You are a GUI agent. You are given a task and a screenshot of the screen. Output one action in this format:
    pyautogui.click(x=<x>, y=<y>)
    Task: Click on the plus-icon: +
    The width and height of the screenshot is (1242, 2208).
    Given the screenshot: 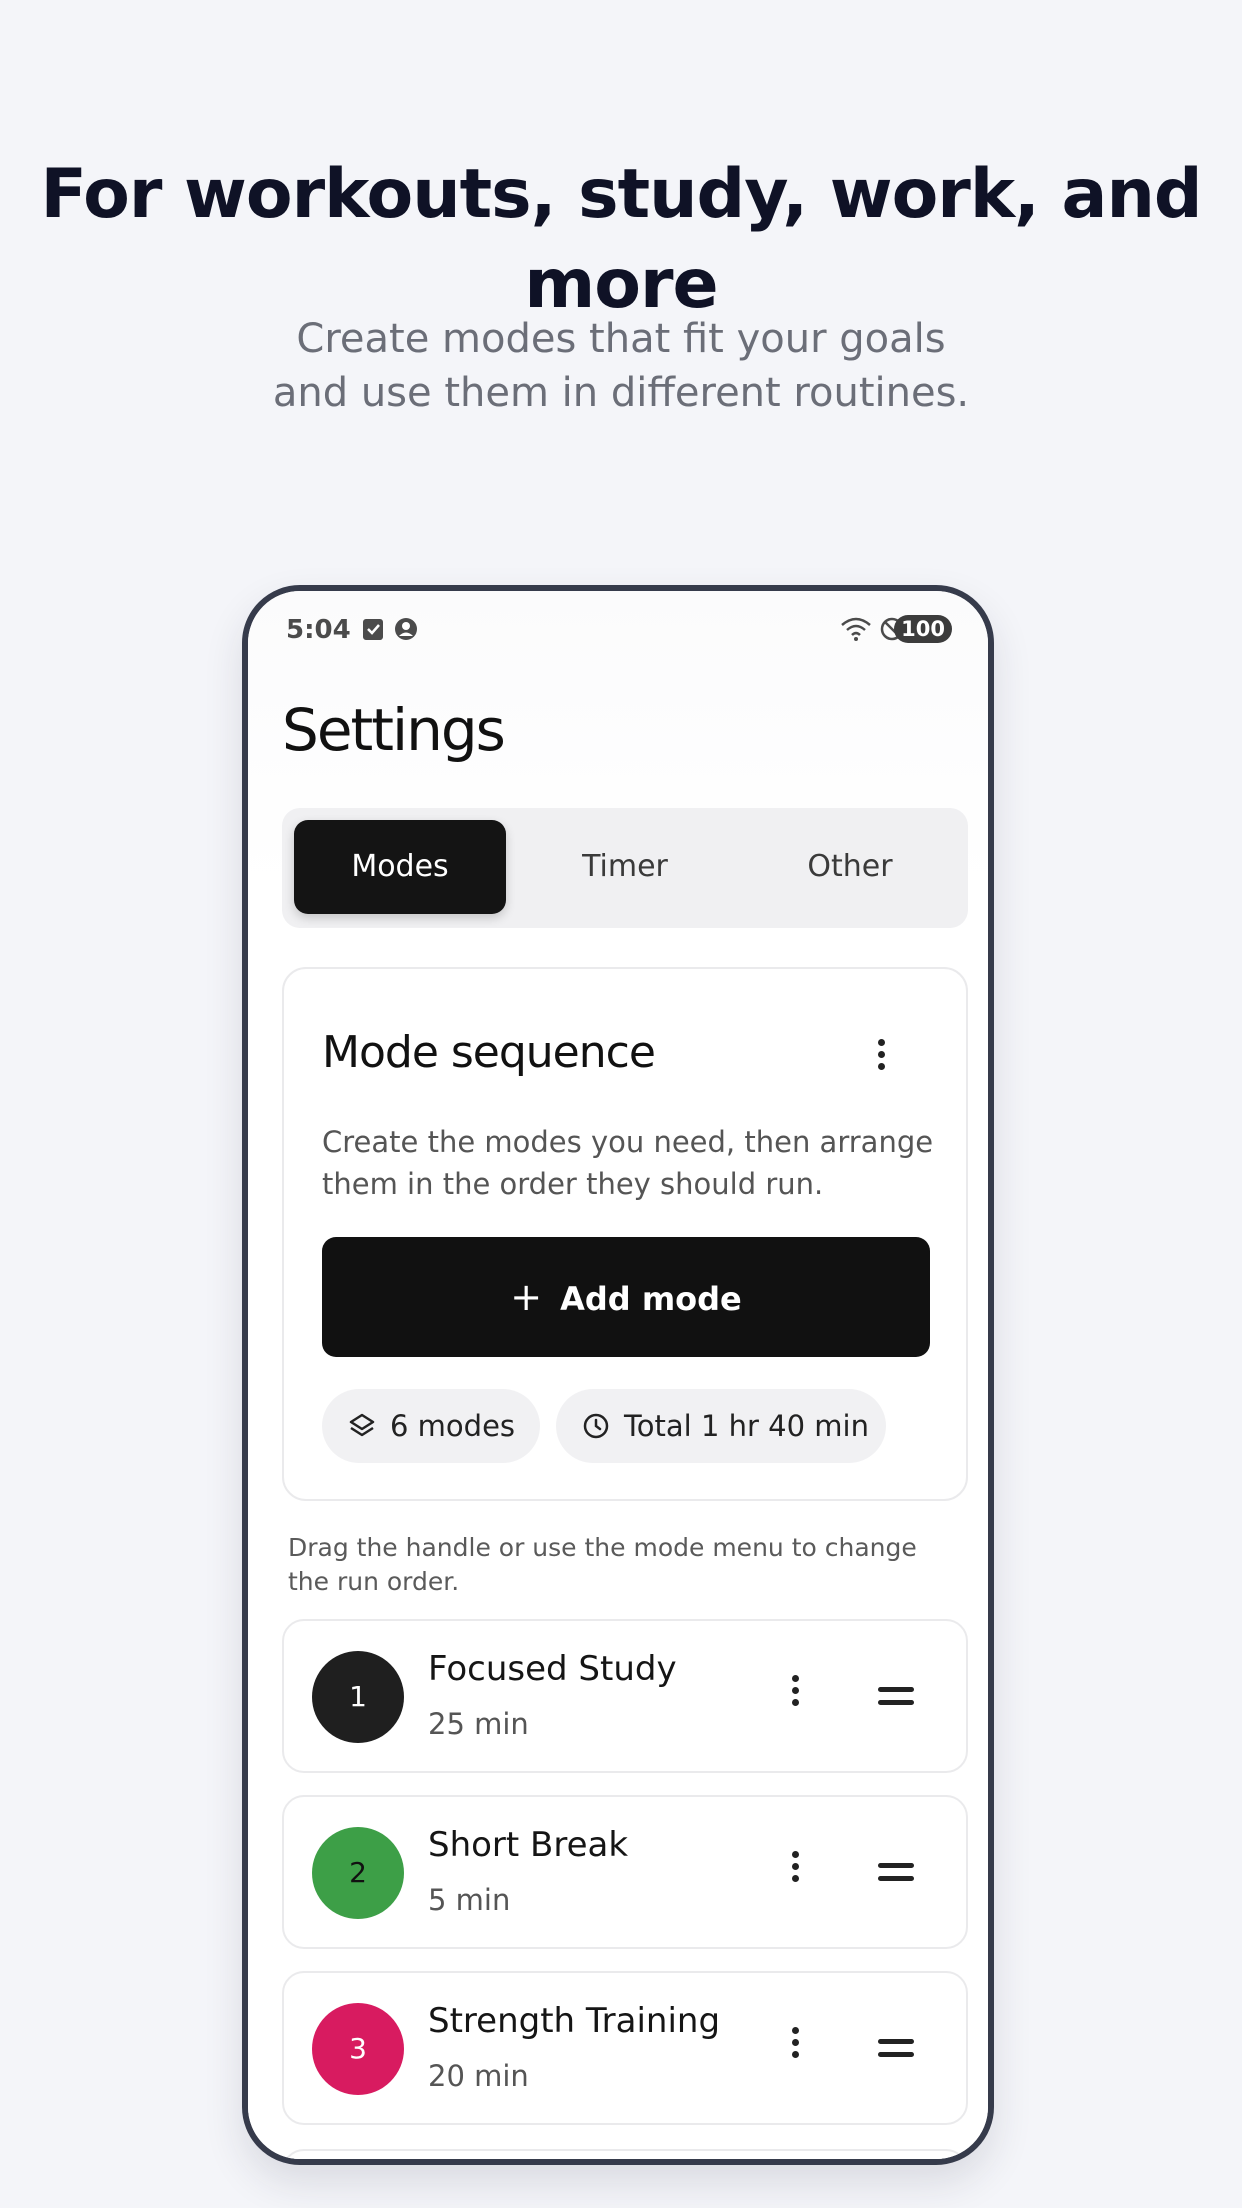 What is the action you would take?
    pyautogui.click(x=526, y=1297)
    